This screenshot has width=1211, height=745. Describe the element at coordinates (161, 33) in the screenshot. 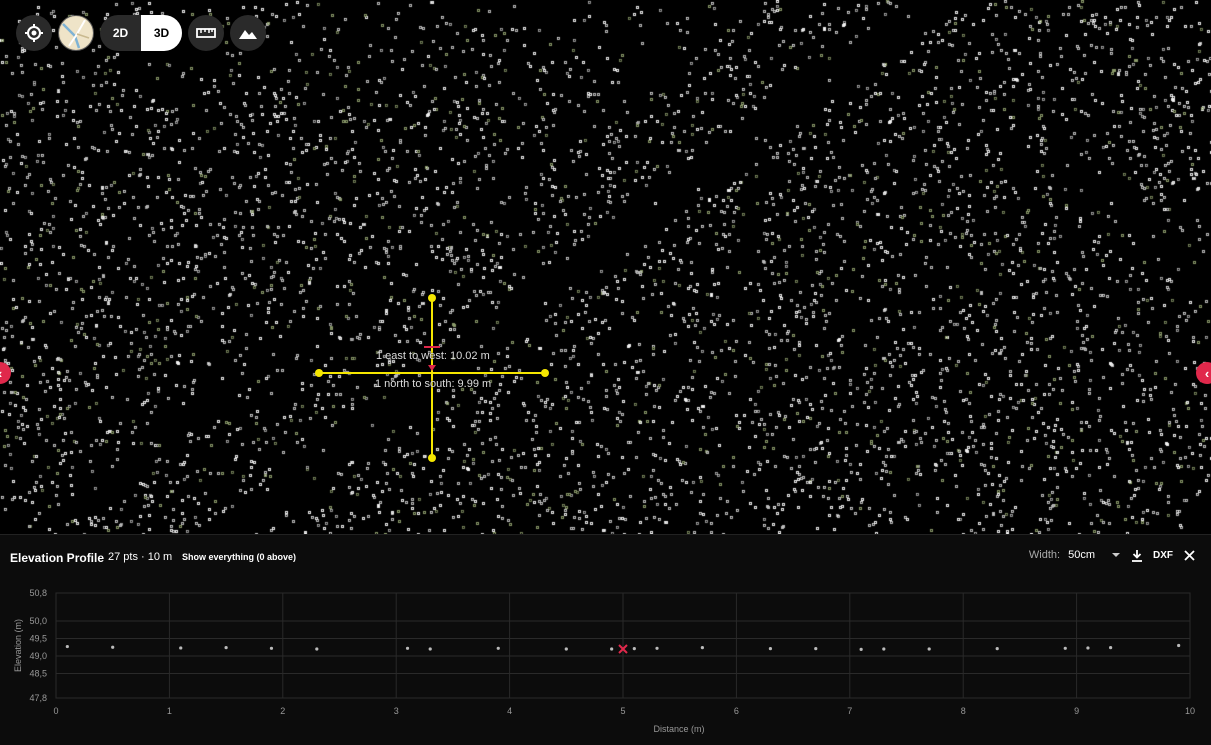

I see `mode-3d-button: 3D` at that location.